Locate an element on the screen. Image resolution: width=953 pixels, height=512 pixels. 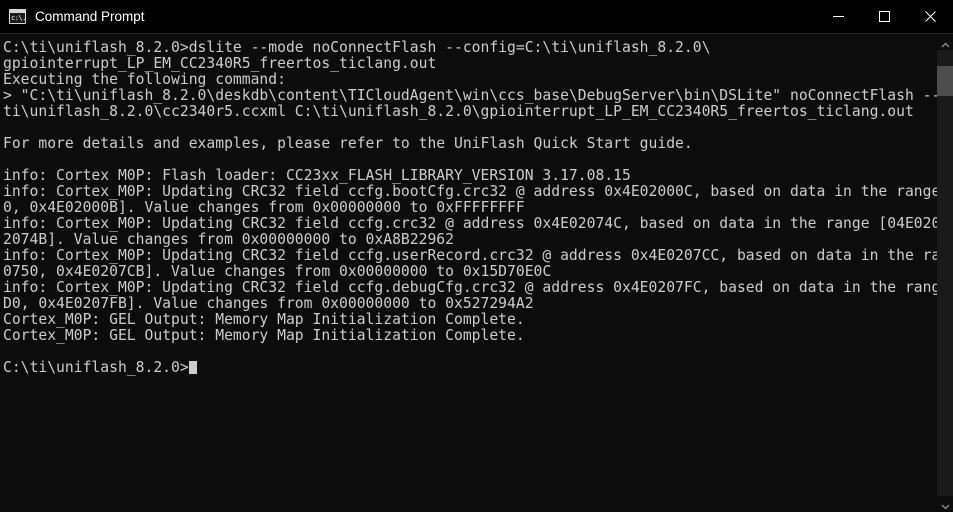
terminal-line: Executing the following command: is located at coordinates (144, 79).